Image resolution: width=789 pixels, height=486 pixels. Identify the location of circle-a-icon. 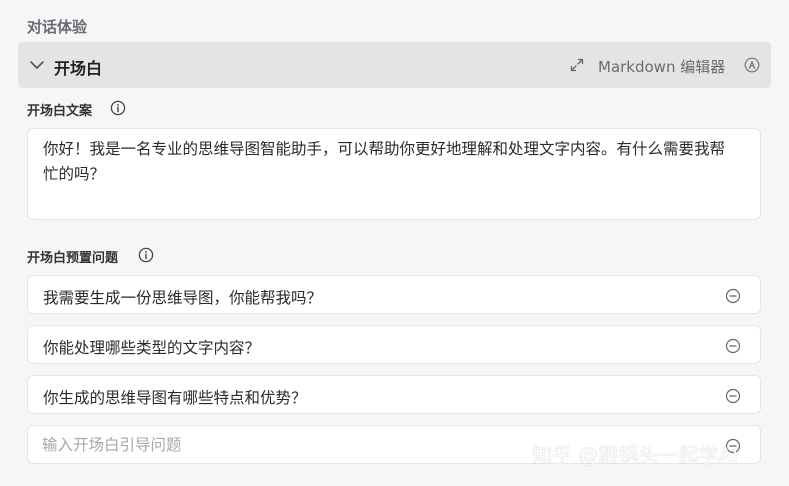
(752, 65).